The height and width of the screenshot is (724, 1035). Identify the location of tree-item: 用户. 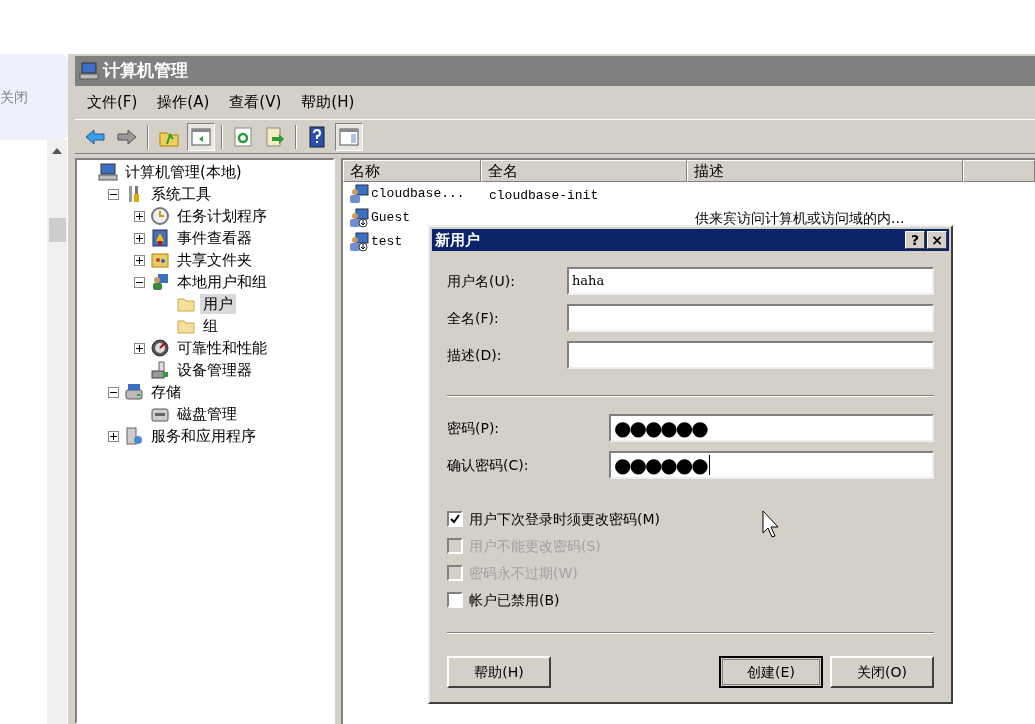
(218, 304).